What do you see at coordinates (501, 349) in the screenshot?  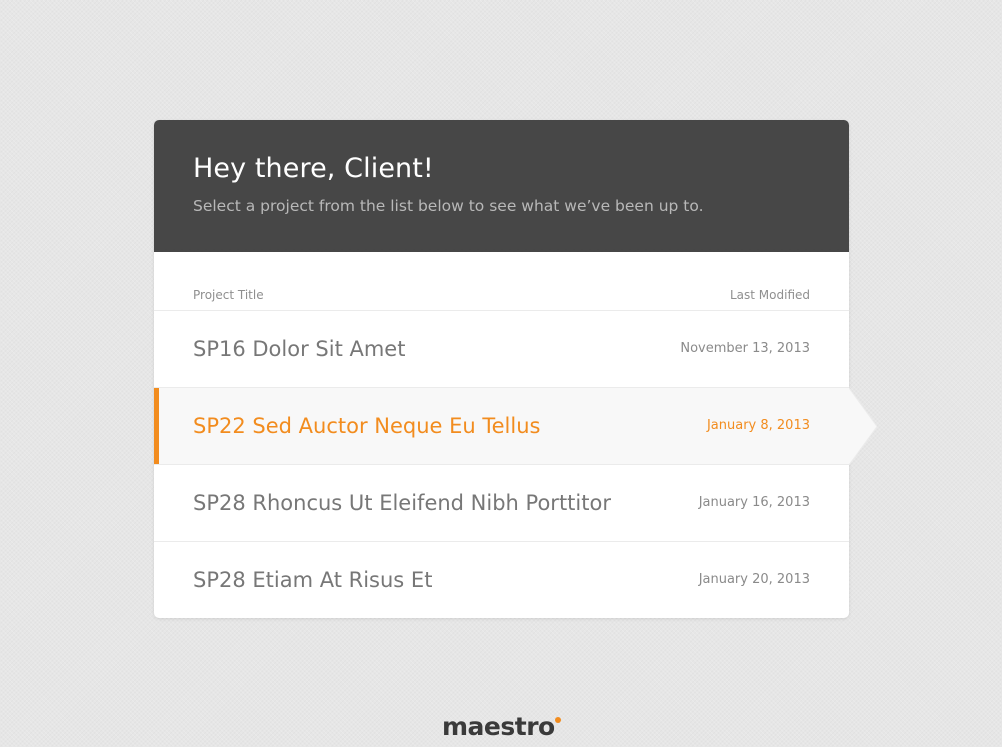 I see `project-row-sp16: SP16 Dolor Sit Amet November 13, 2013` at bounding box center [501, 349].